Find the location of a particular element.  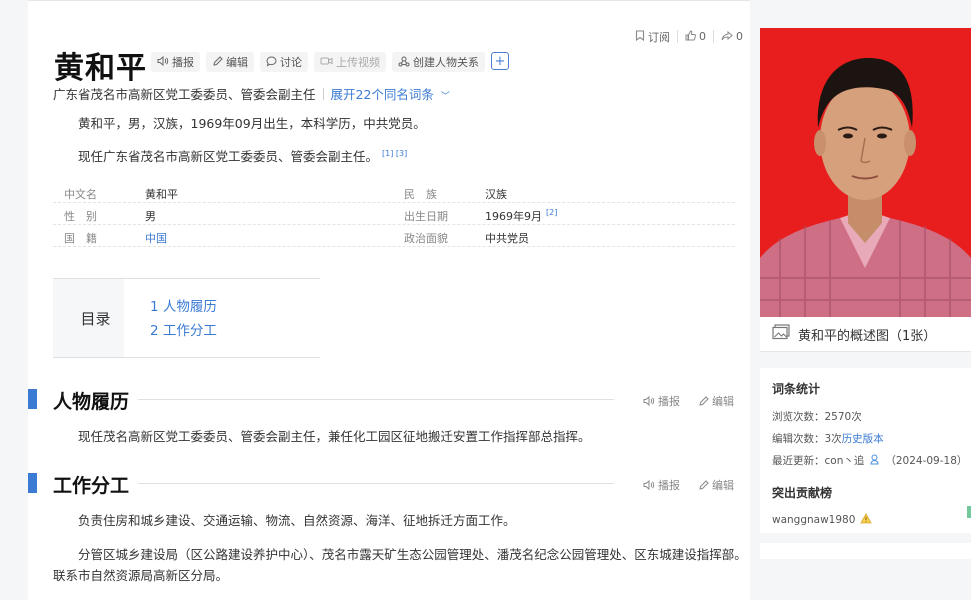

portrait-illustration is located at coordinates (865, 172).